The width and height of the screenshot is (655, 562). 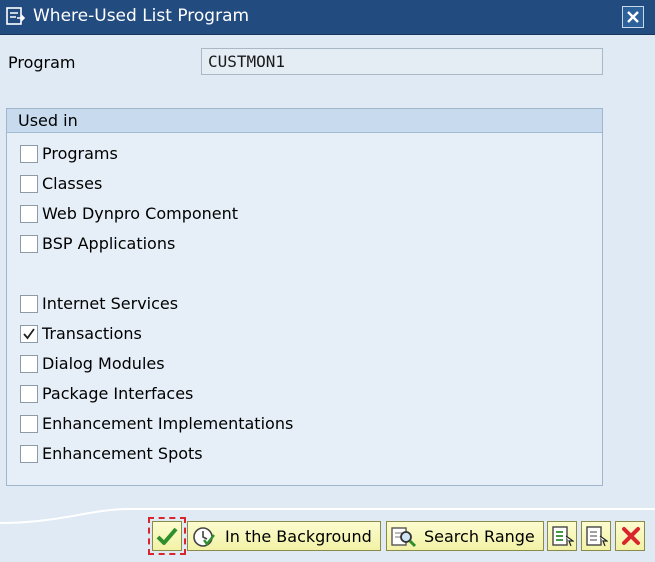 I want to click on search-range-button: Search Range, so click(x=465, y=536).